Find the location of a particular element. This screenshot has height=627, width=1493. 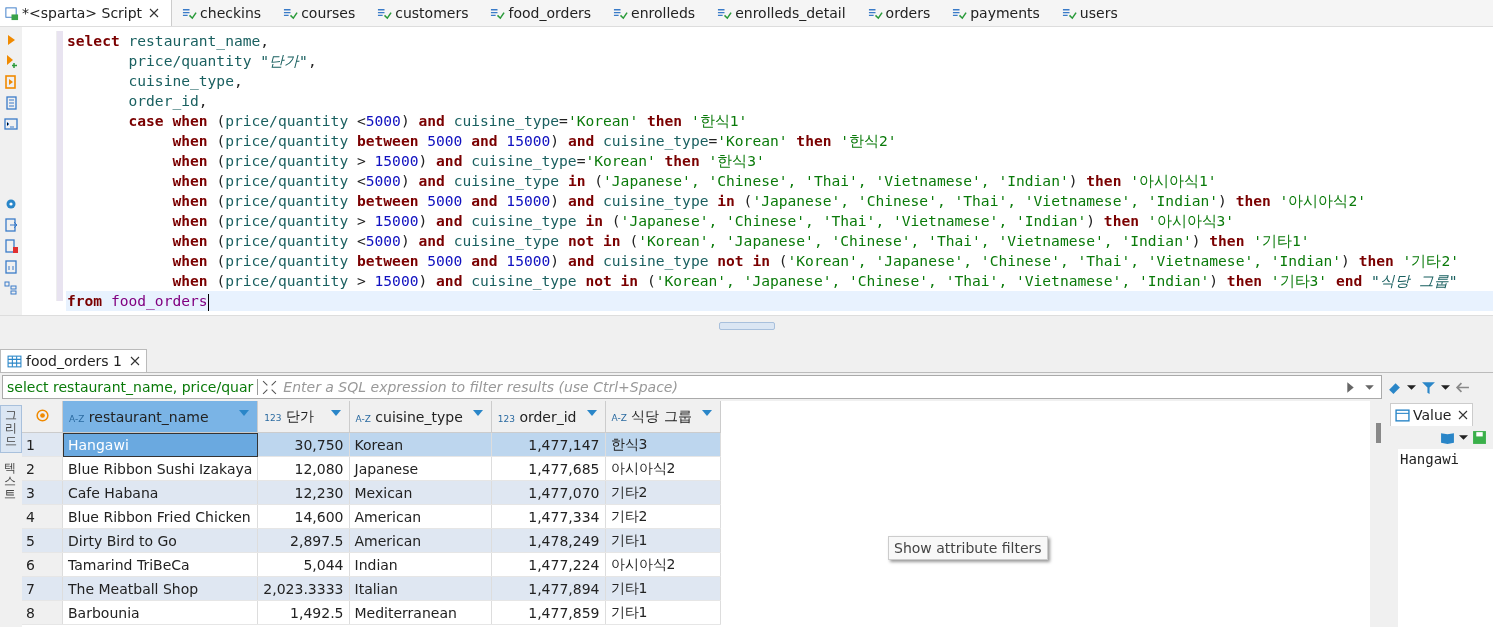

row-number: 5 is located at coordinates (42, 540).